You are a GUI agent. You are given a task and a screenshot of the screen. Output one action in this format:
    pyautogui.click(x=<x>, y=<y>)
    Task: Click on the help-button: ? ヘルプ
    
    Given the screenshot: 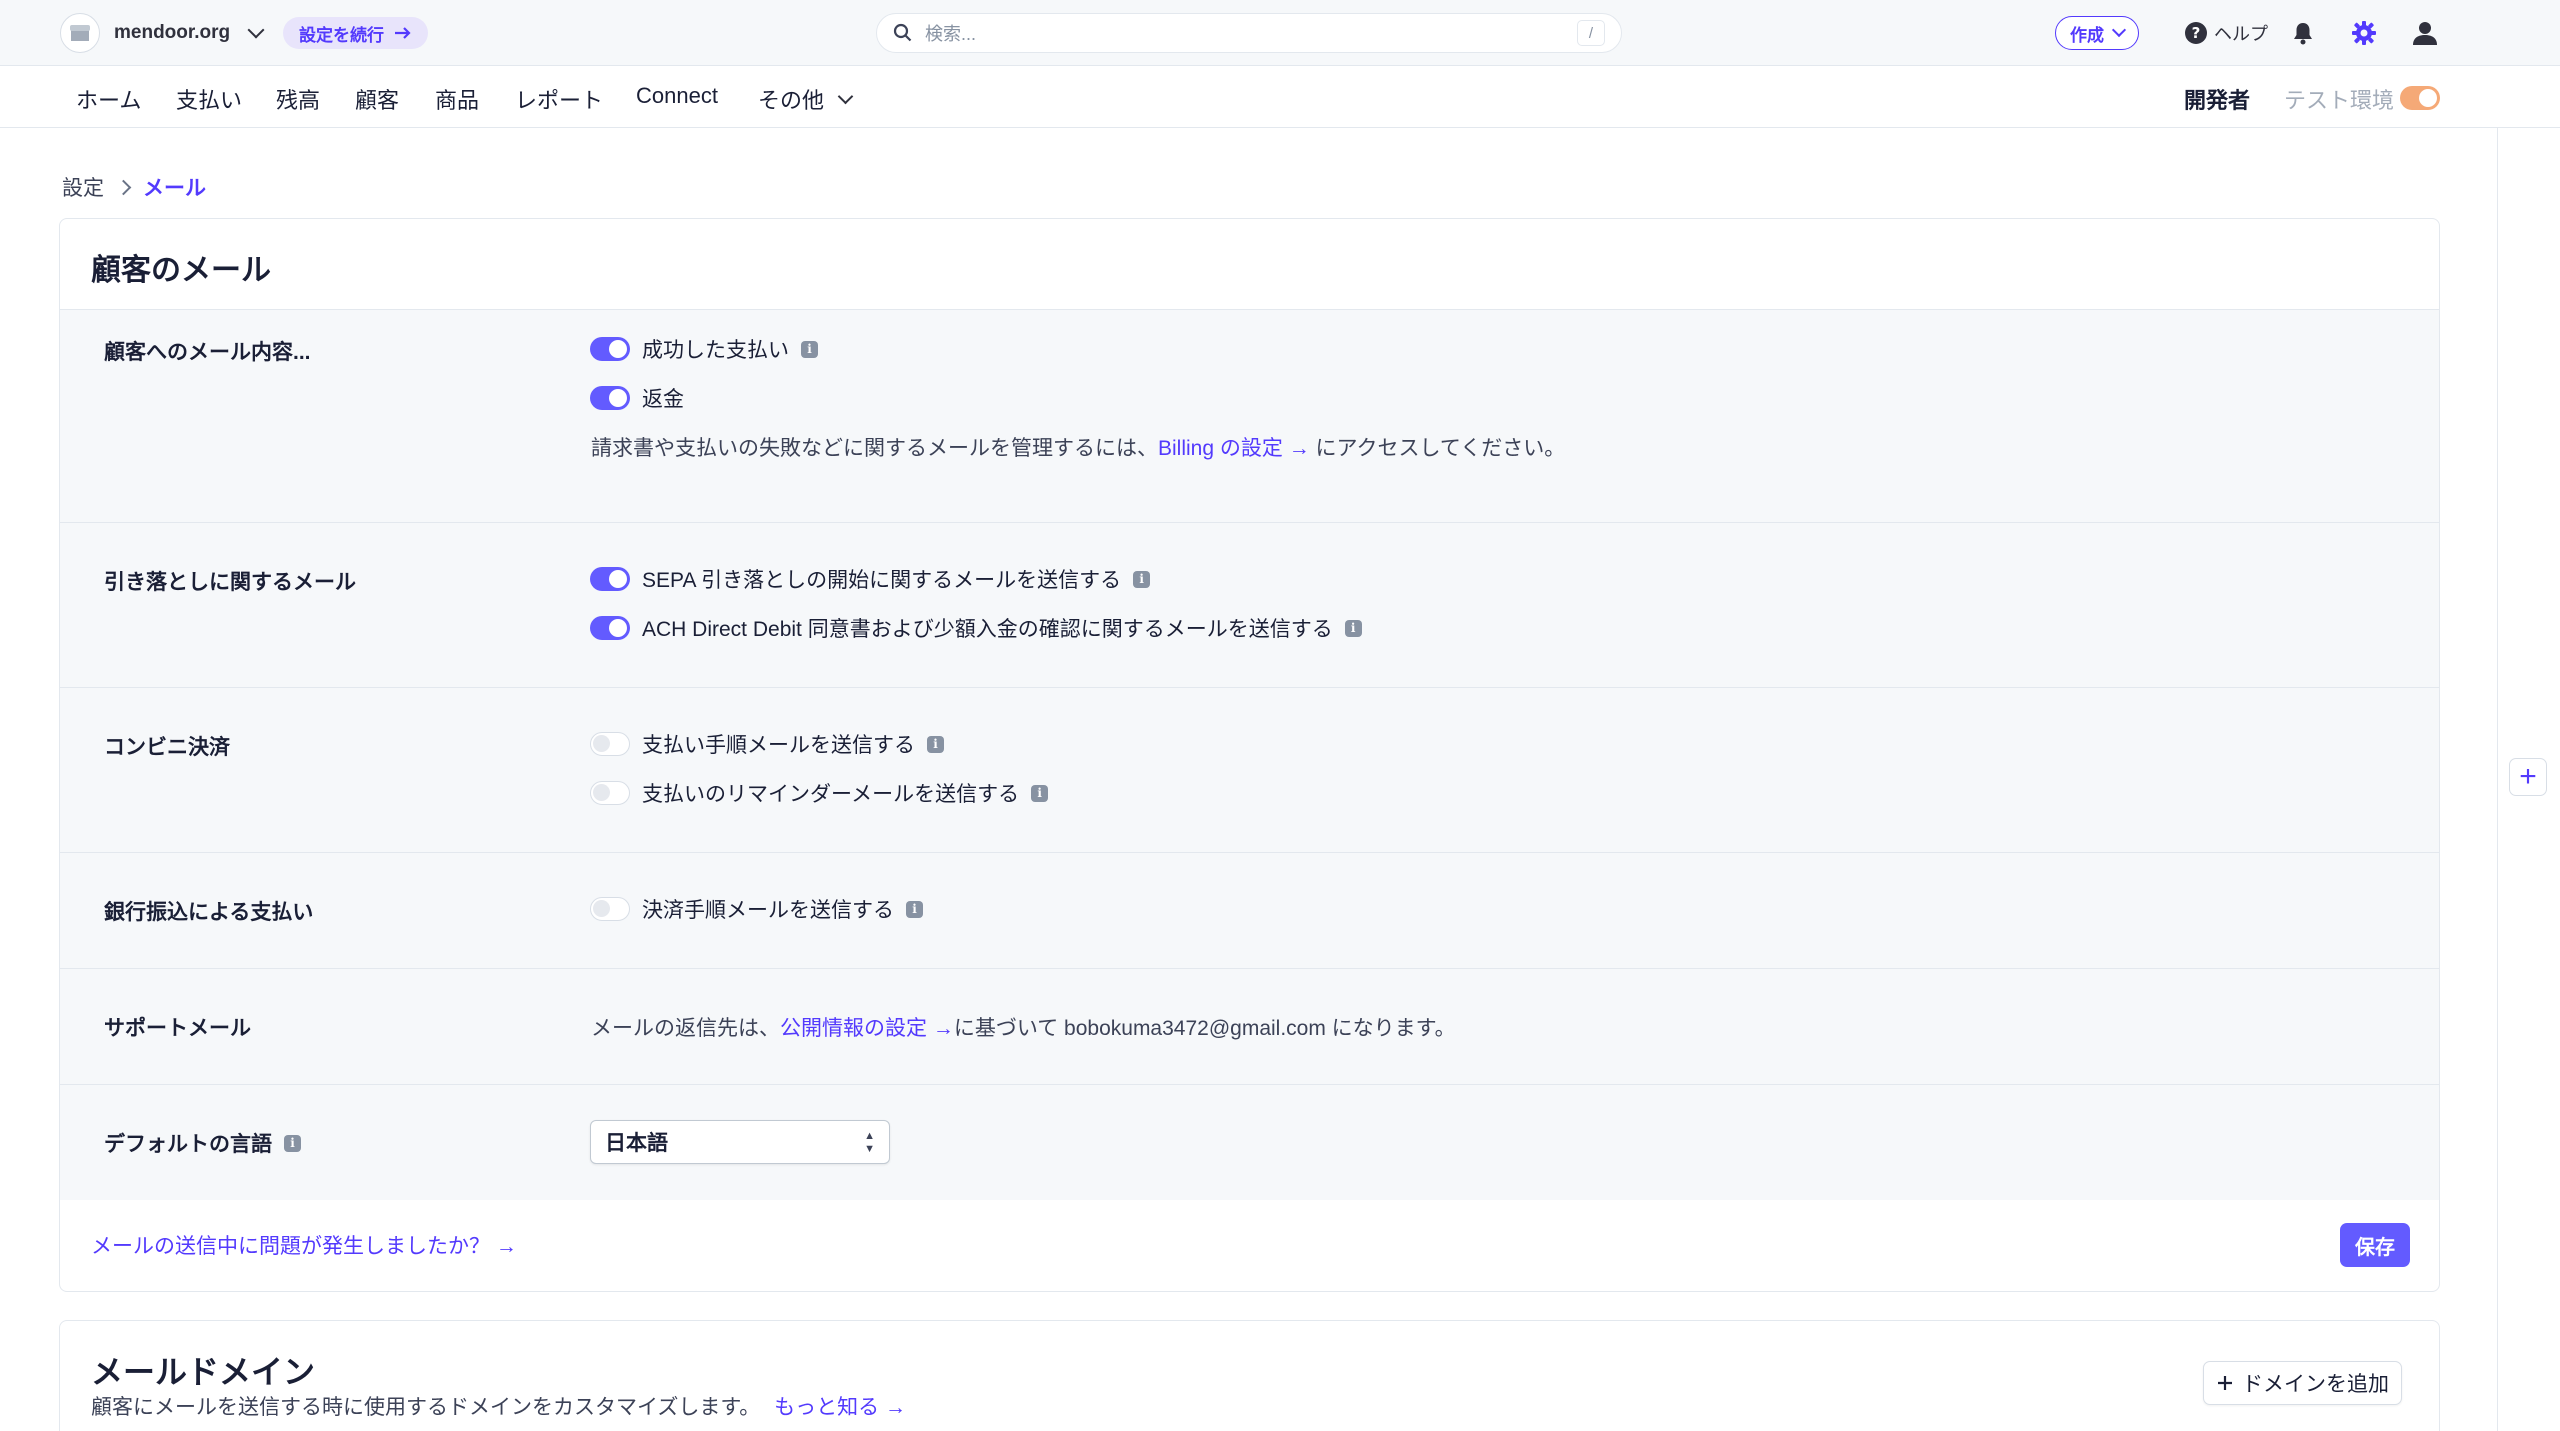 What is the action you would take?
    pyautogui.click(x=2226, y=33)
    